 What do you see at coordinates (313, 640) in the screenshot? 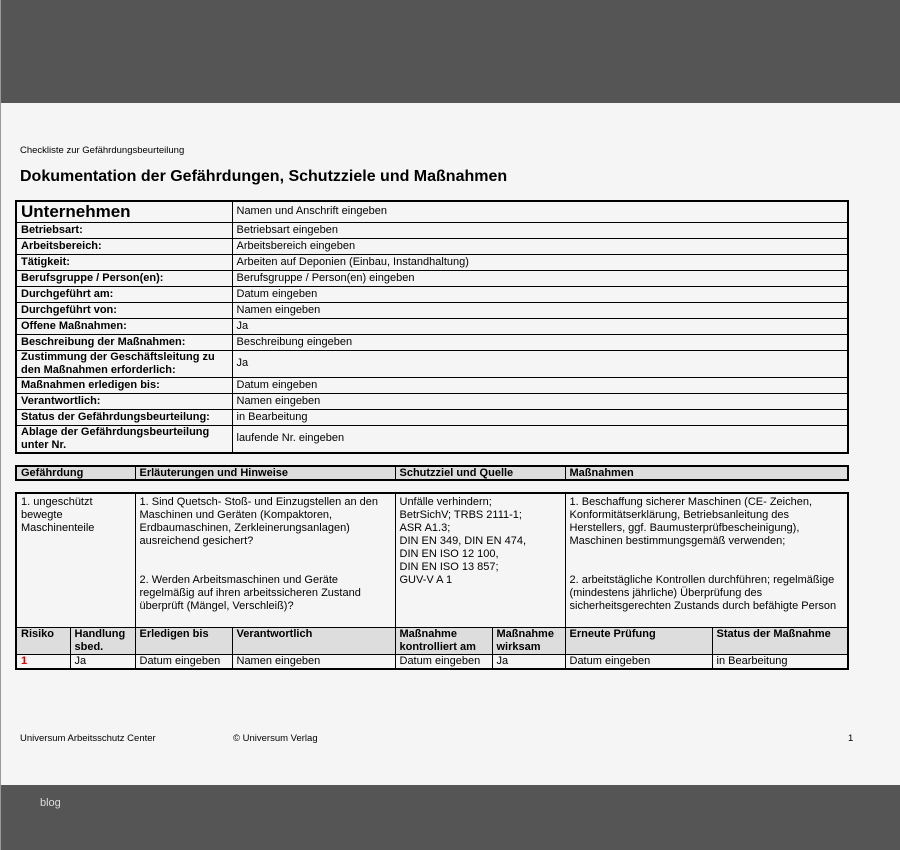
I see `subheader-cell: Verantwortlich` at bounding box center [313, 640].